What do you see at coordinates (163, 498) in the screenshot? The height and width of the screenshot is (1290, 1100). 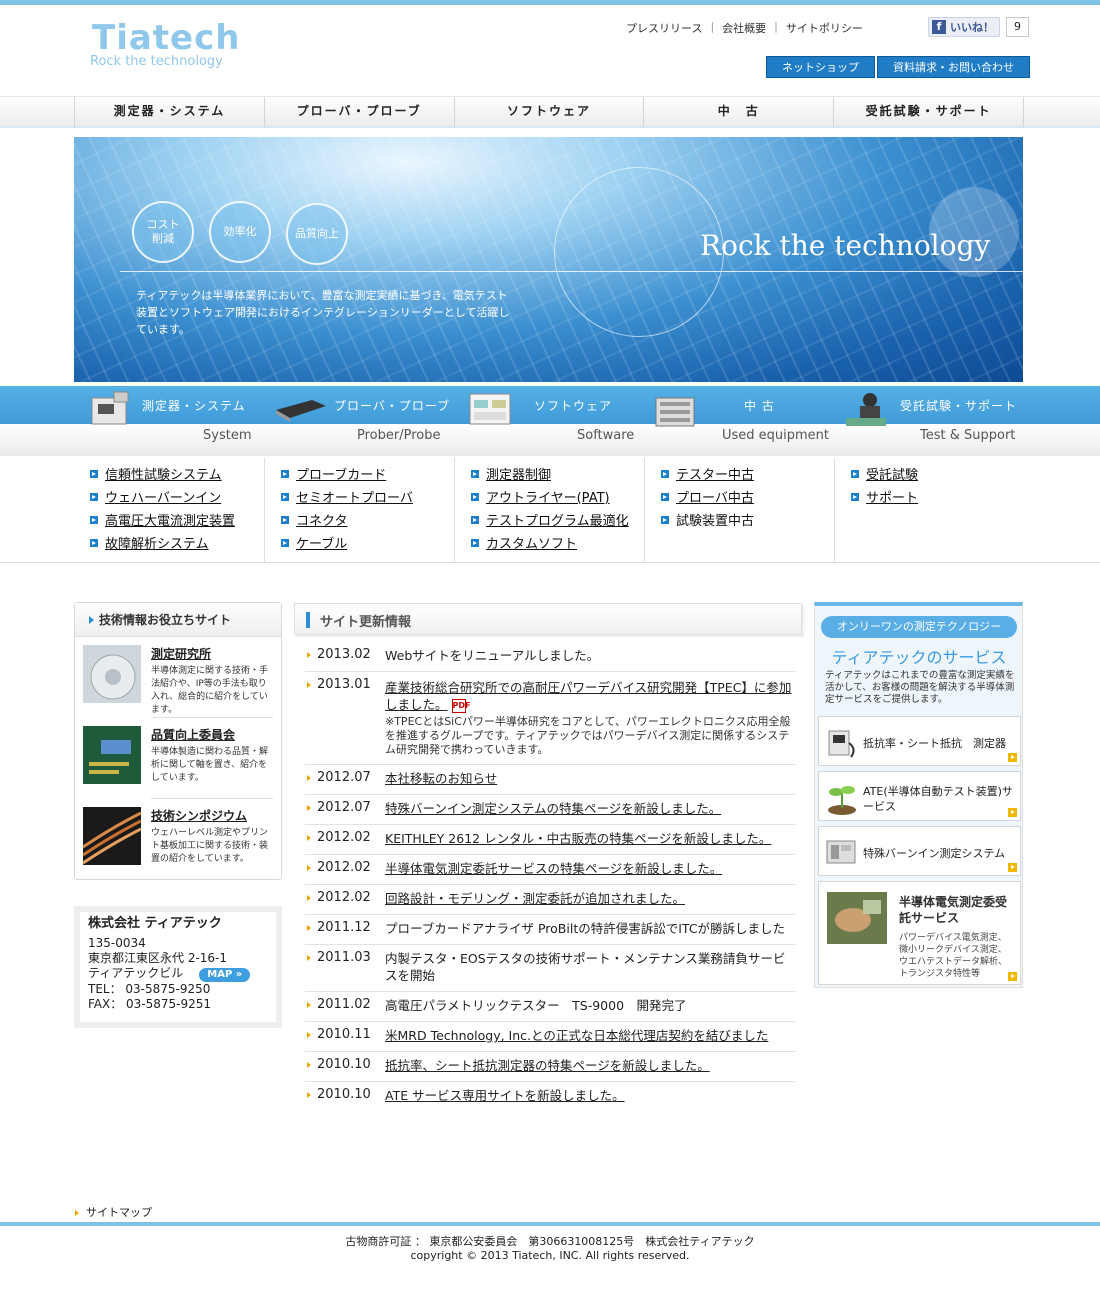 I see `link-label: ウェハーバーンイン` at bounding box center [163, 498].